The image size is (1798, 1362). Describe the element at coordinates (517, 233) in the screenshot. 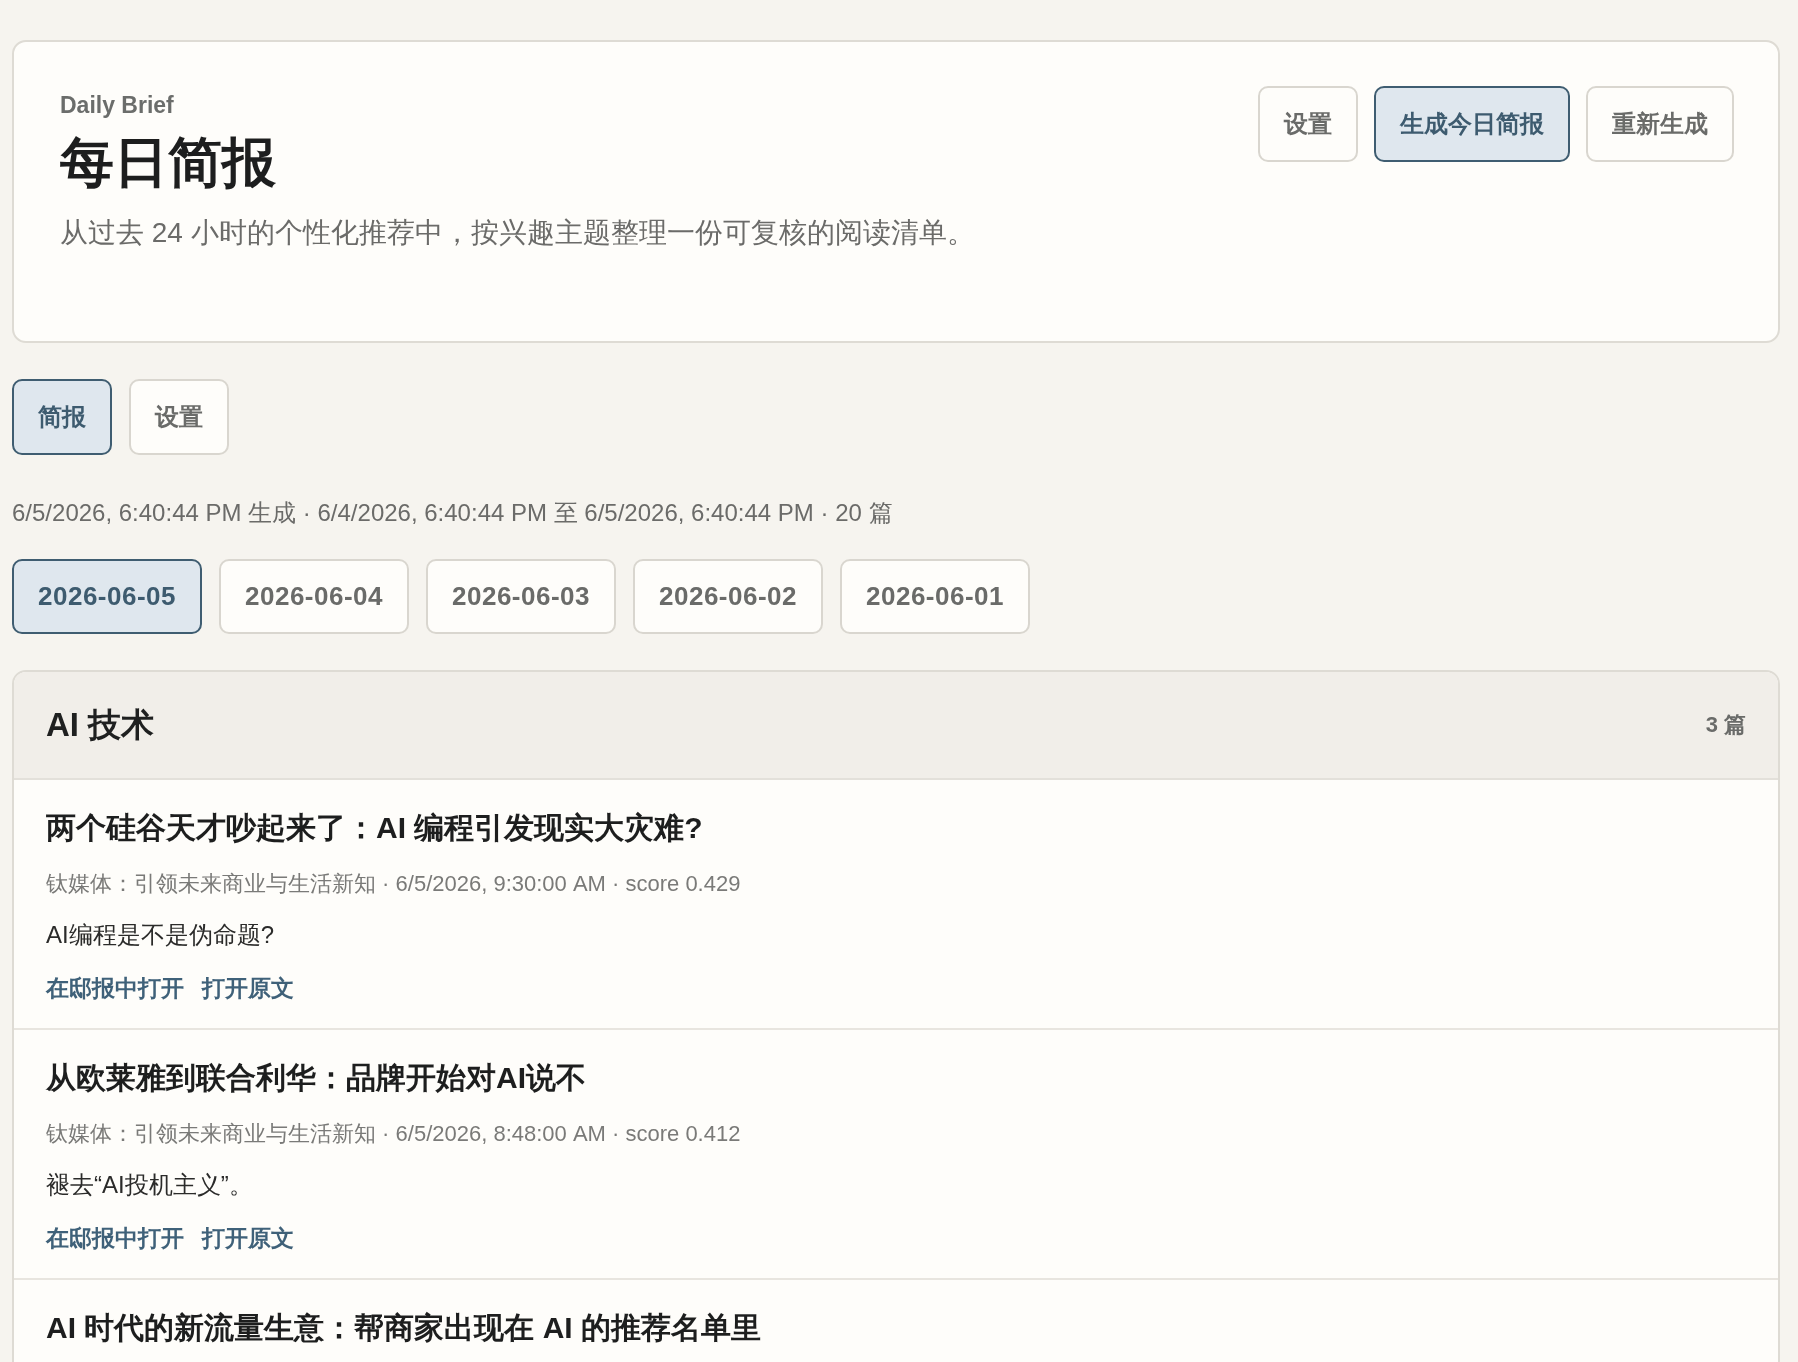

I see `page-subtitle: 从过去 24 小时的个性化推荐中，按兴趣主题整理一份可复核的阅读清单。` at that location.